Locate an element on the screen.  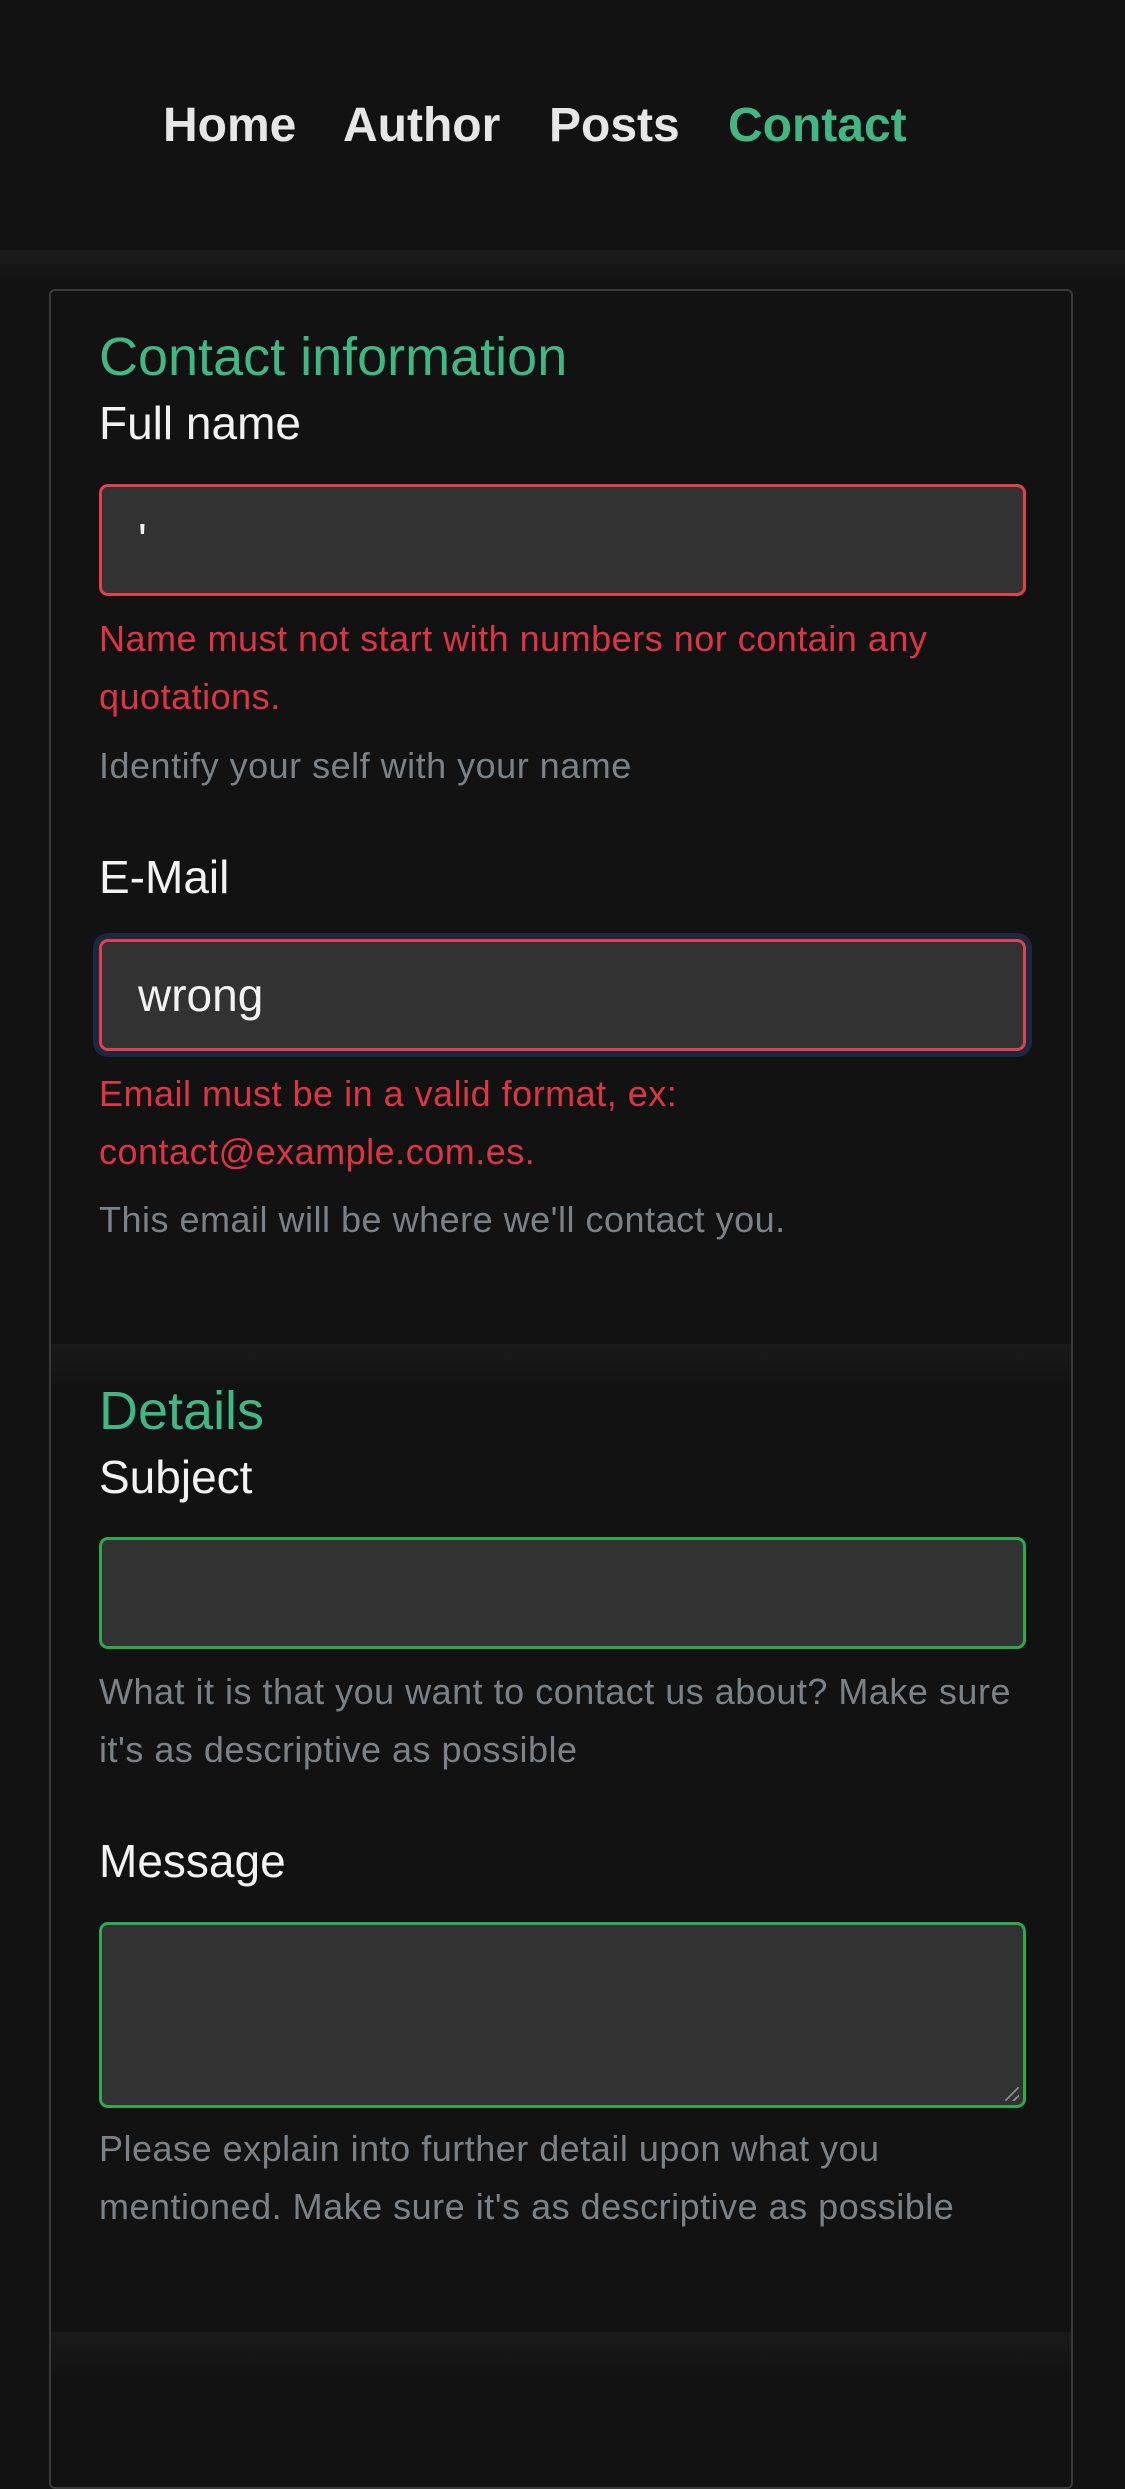
nav-link-contact: Contact is located at coordinates (817, 126).